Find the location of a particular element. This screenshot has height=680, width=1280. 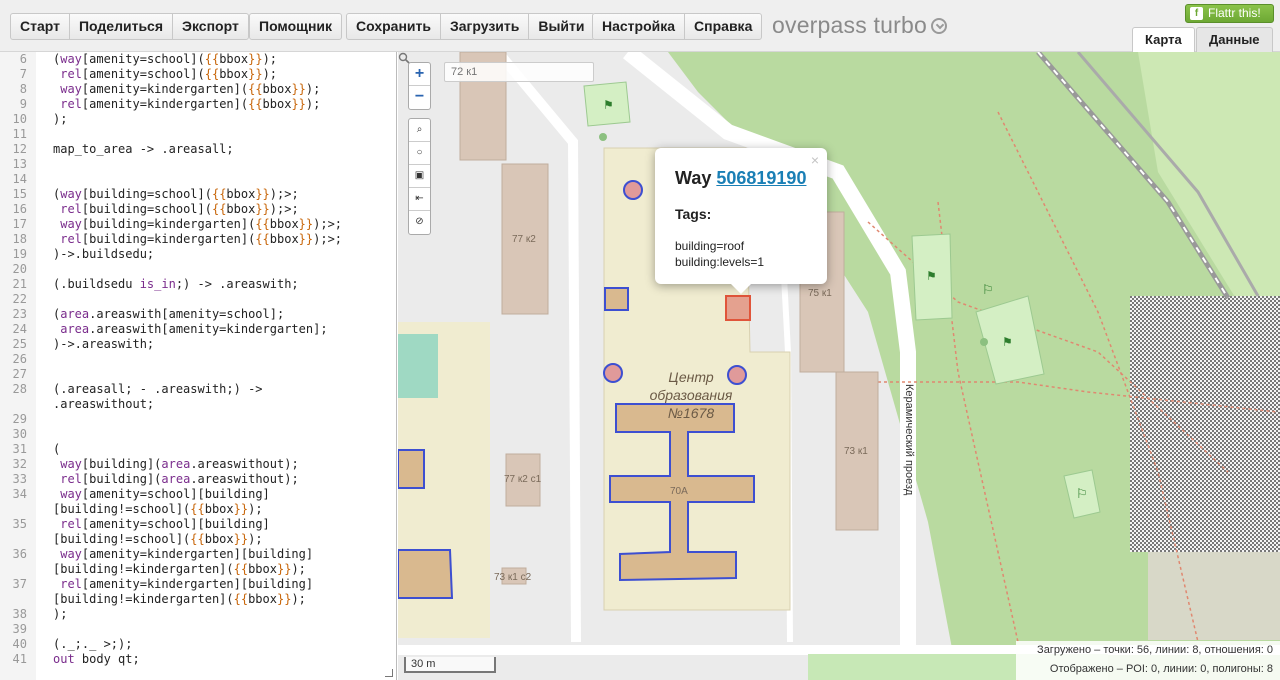

line-number: 34 is located at coordinates (19, 494).